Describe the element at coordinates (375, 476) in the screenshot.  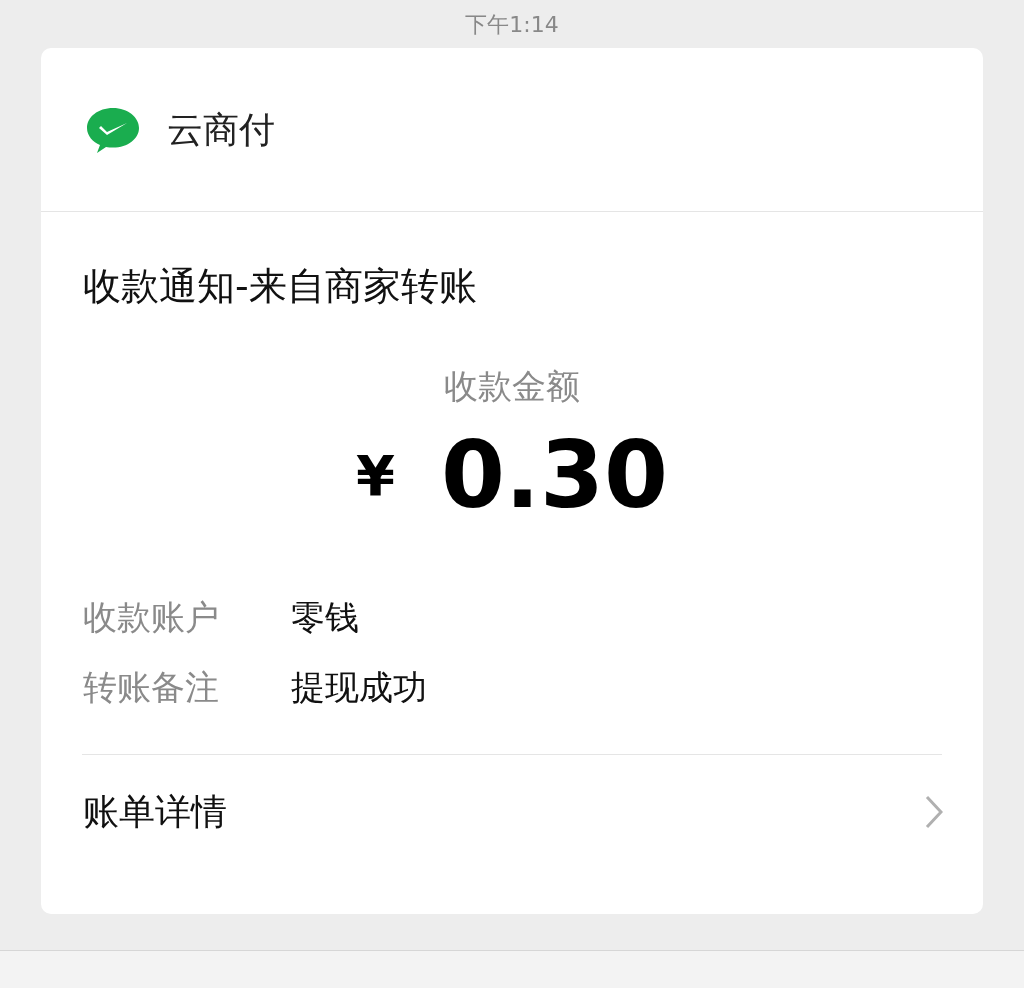
I see `currency-symbol: ¥` at that location.